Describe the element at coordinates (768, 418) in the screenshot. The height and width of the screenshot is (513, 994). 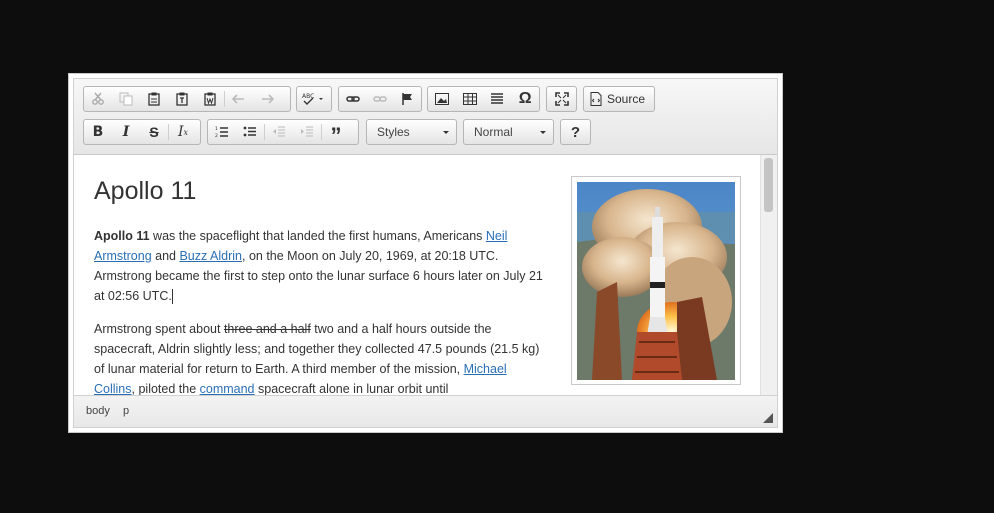
I see `resize-grip-icon` at that location.